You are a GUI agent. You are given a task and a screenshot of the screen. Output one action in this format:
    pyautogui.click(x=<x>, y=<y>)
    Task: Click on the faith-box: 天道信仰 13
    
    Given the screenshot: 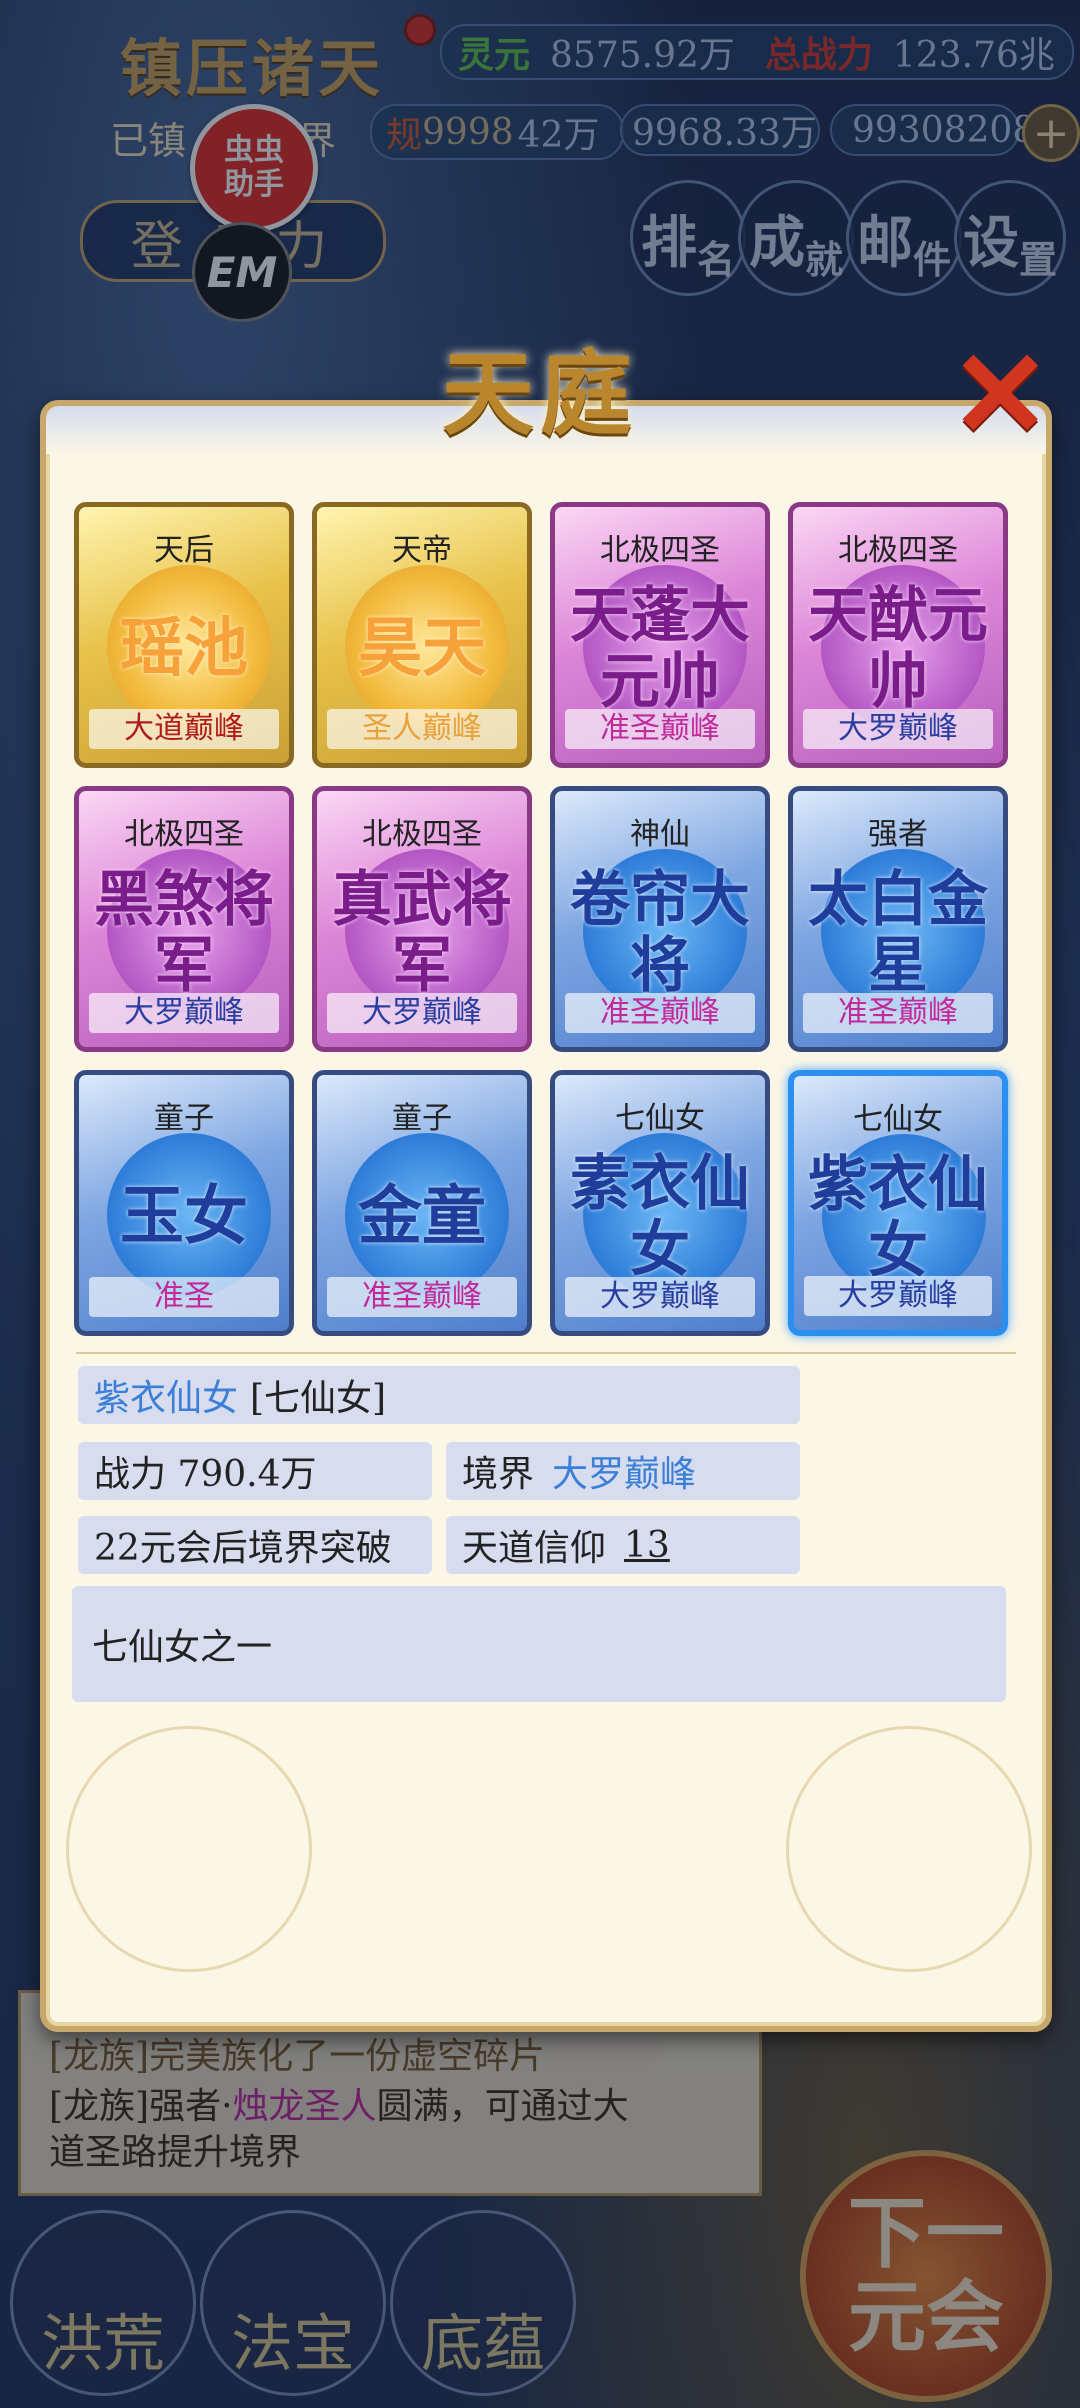 What is the action you would take?
    pyautogui.click(x=623, y=1545)
    